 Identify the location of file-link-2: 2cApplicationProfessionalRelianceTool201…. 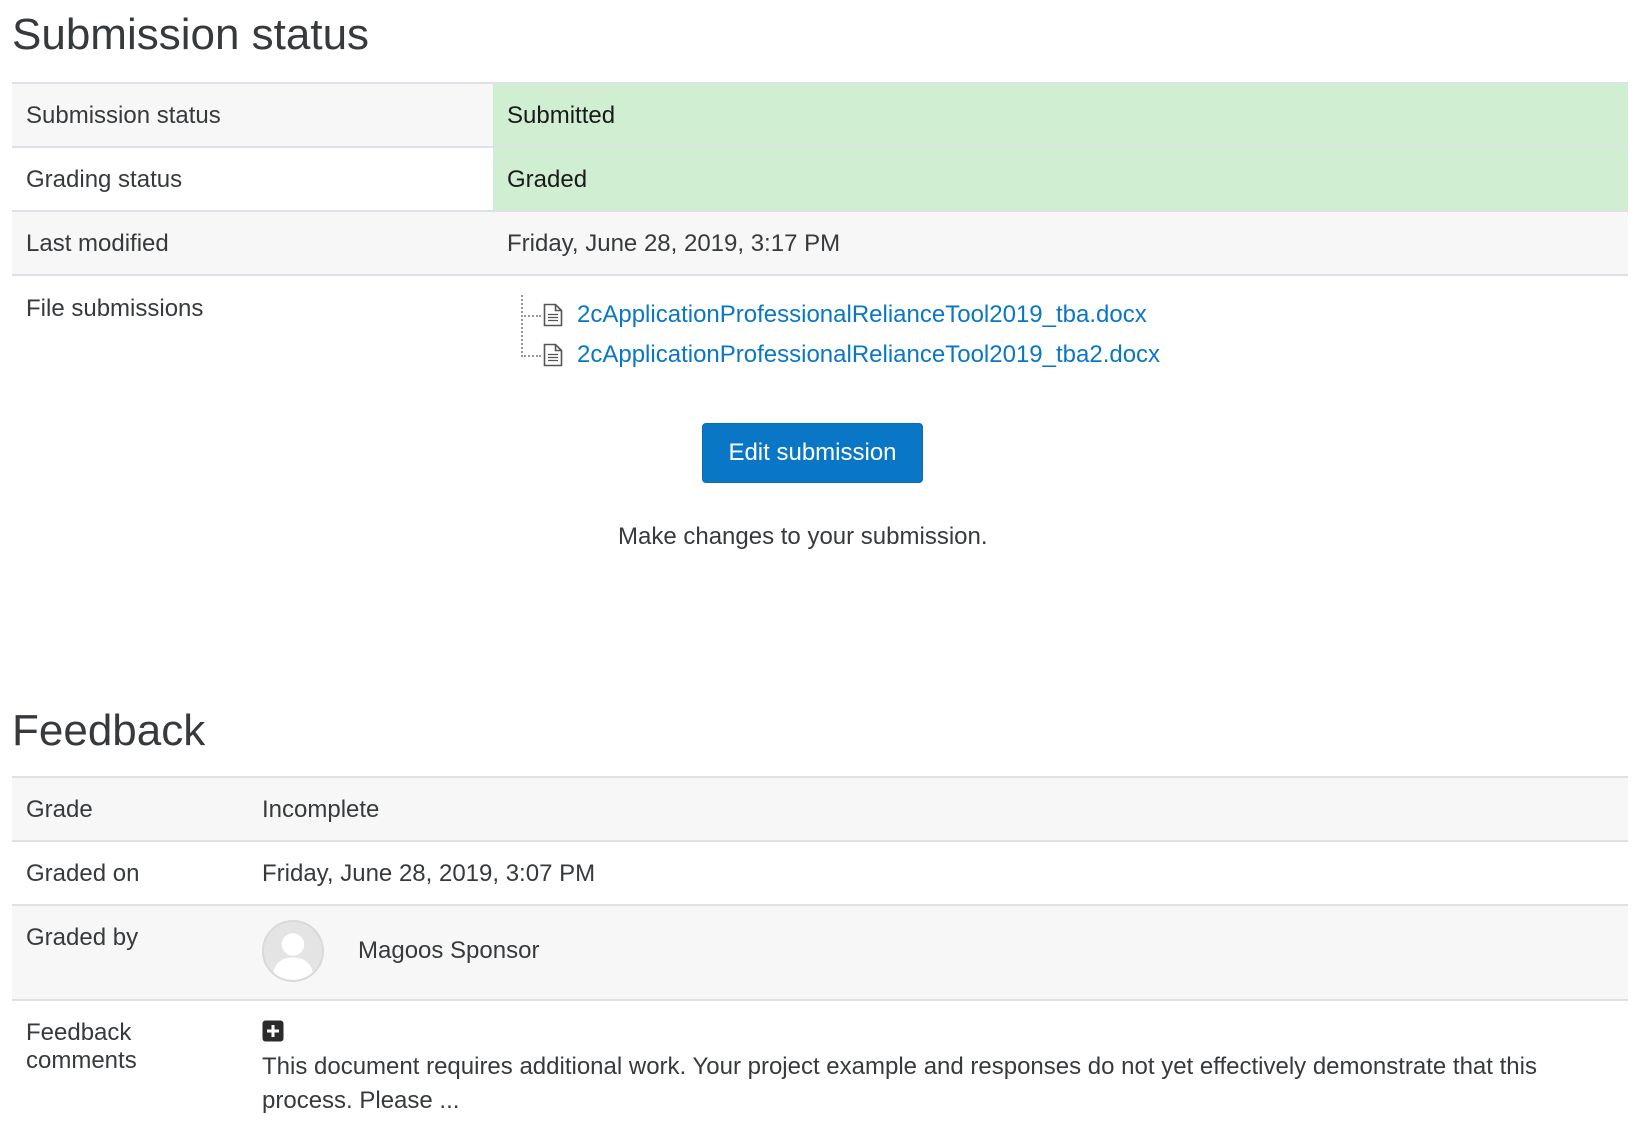
(868, 355).